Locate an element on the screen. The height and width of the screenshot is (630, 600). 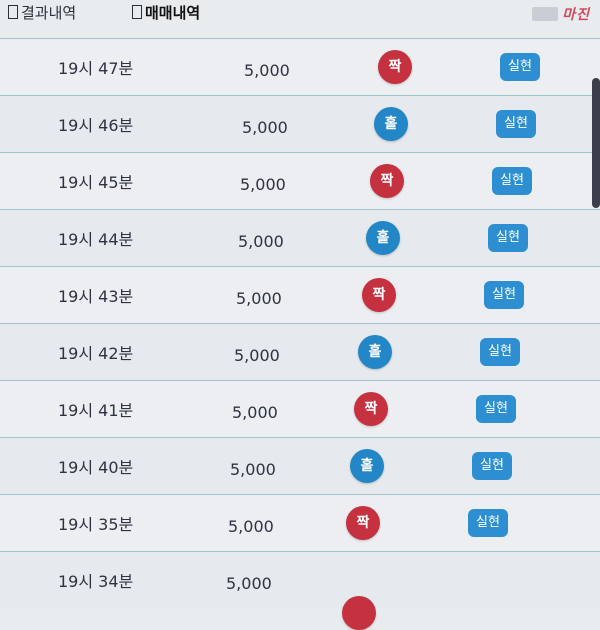
tab-results: 결과내역 is located at coordinates (42, 12).